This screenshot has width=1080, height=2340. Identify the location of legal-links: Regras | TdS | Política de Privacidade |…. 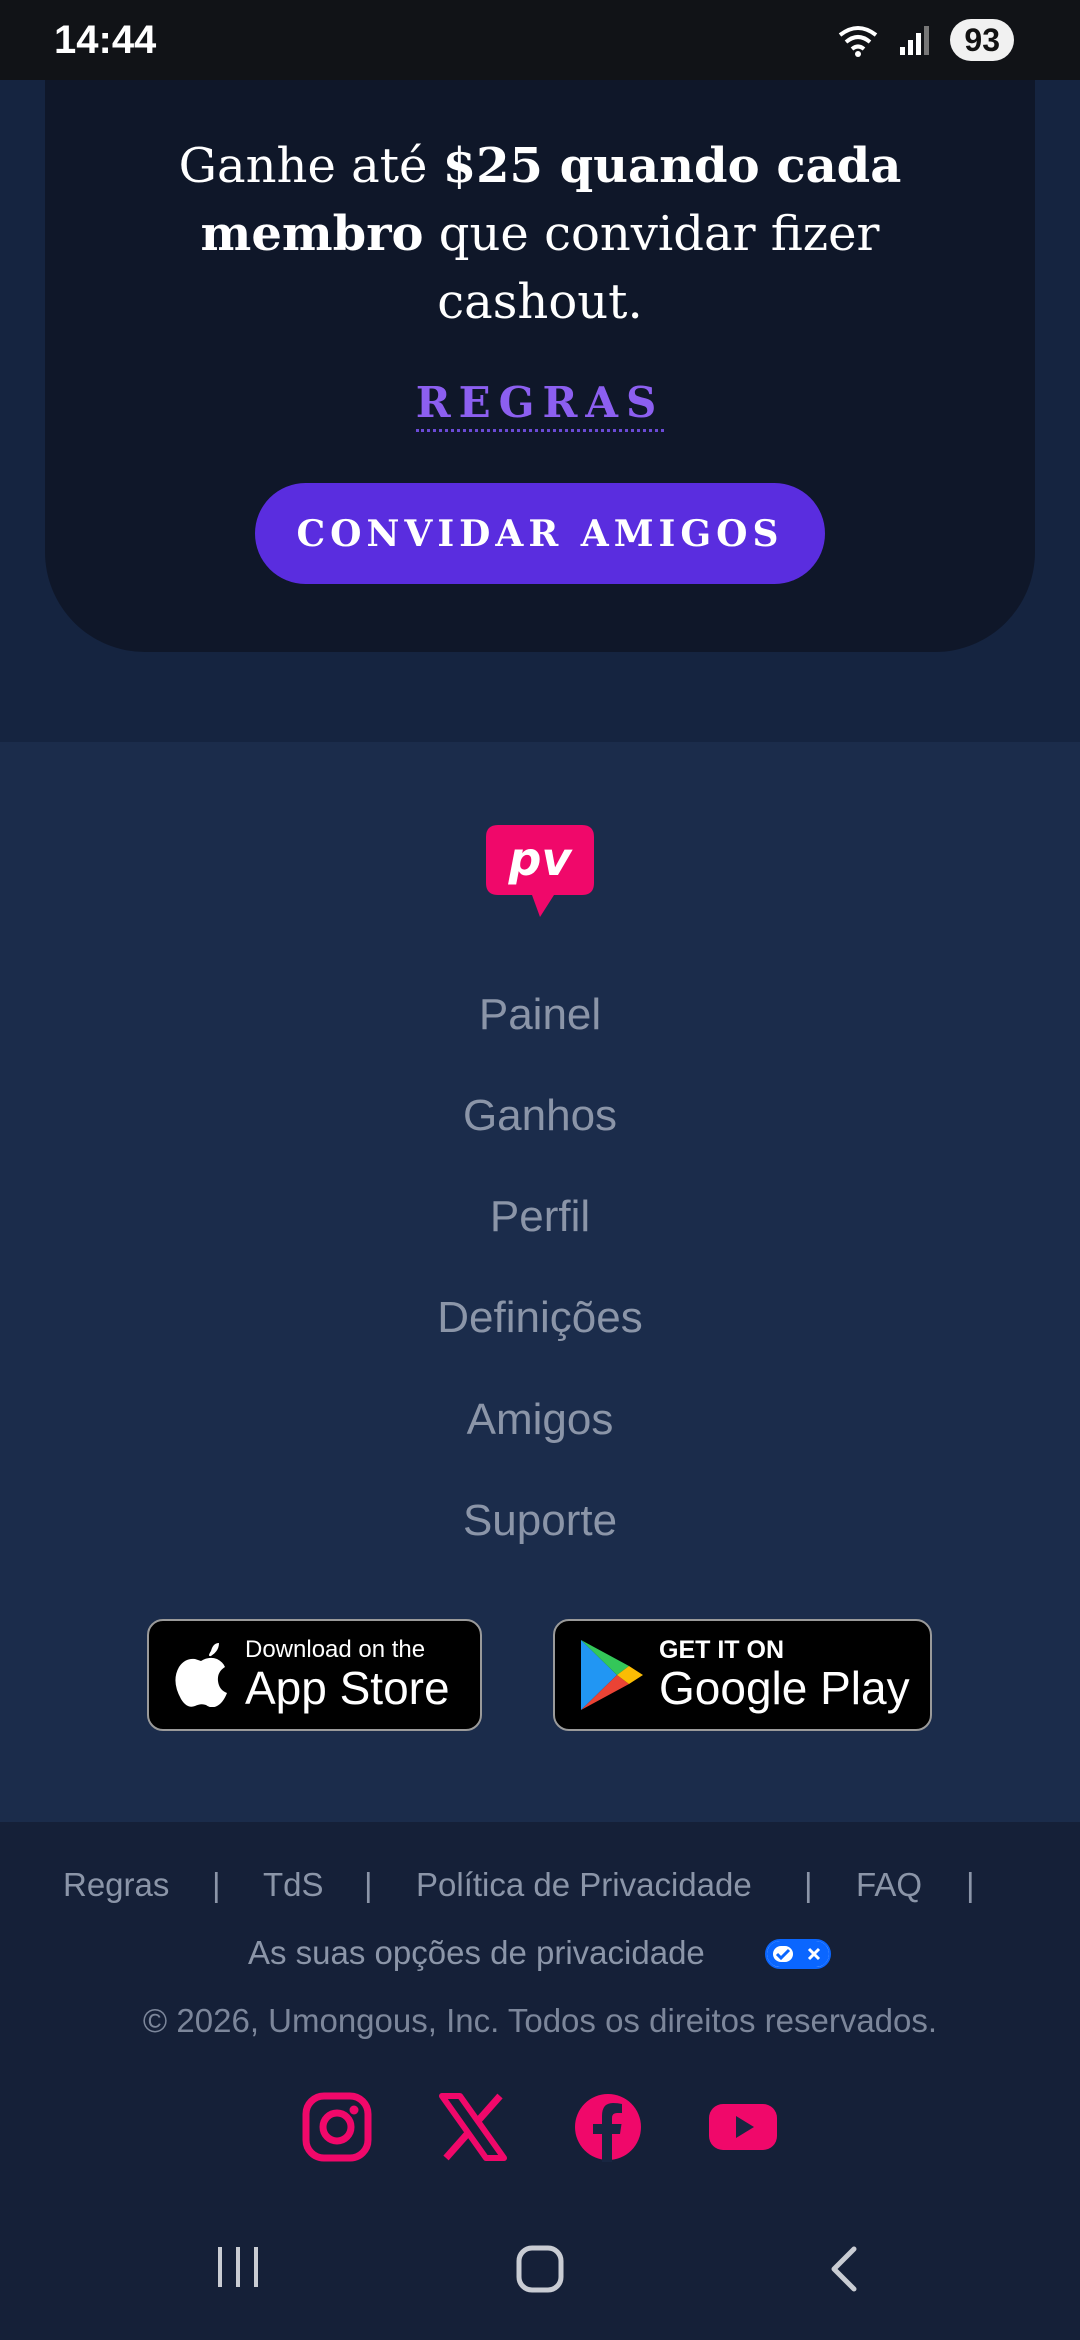
(540, 1888).